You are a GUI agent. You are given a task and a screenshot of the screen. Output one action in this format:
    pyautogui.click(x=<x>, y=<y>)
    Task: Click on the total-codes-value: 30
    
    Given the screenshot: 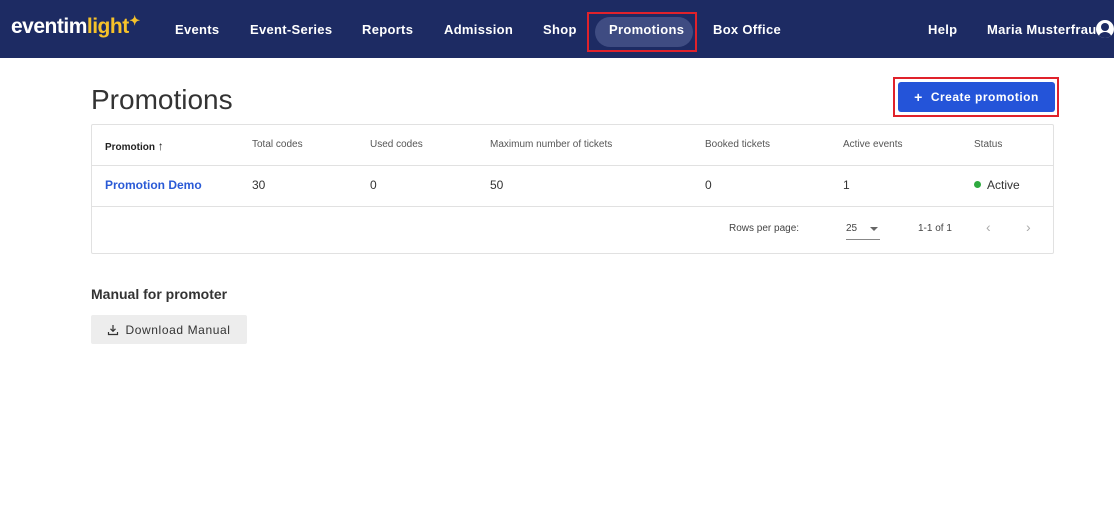 What is the action you would take?
    pyautogui.click(x=259, y=185)
    